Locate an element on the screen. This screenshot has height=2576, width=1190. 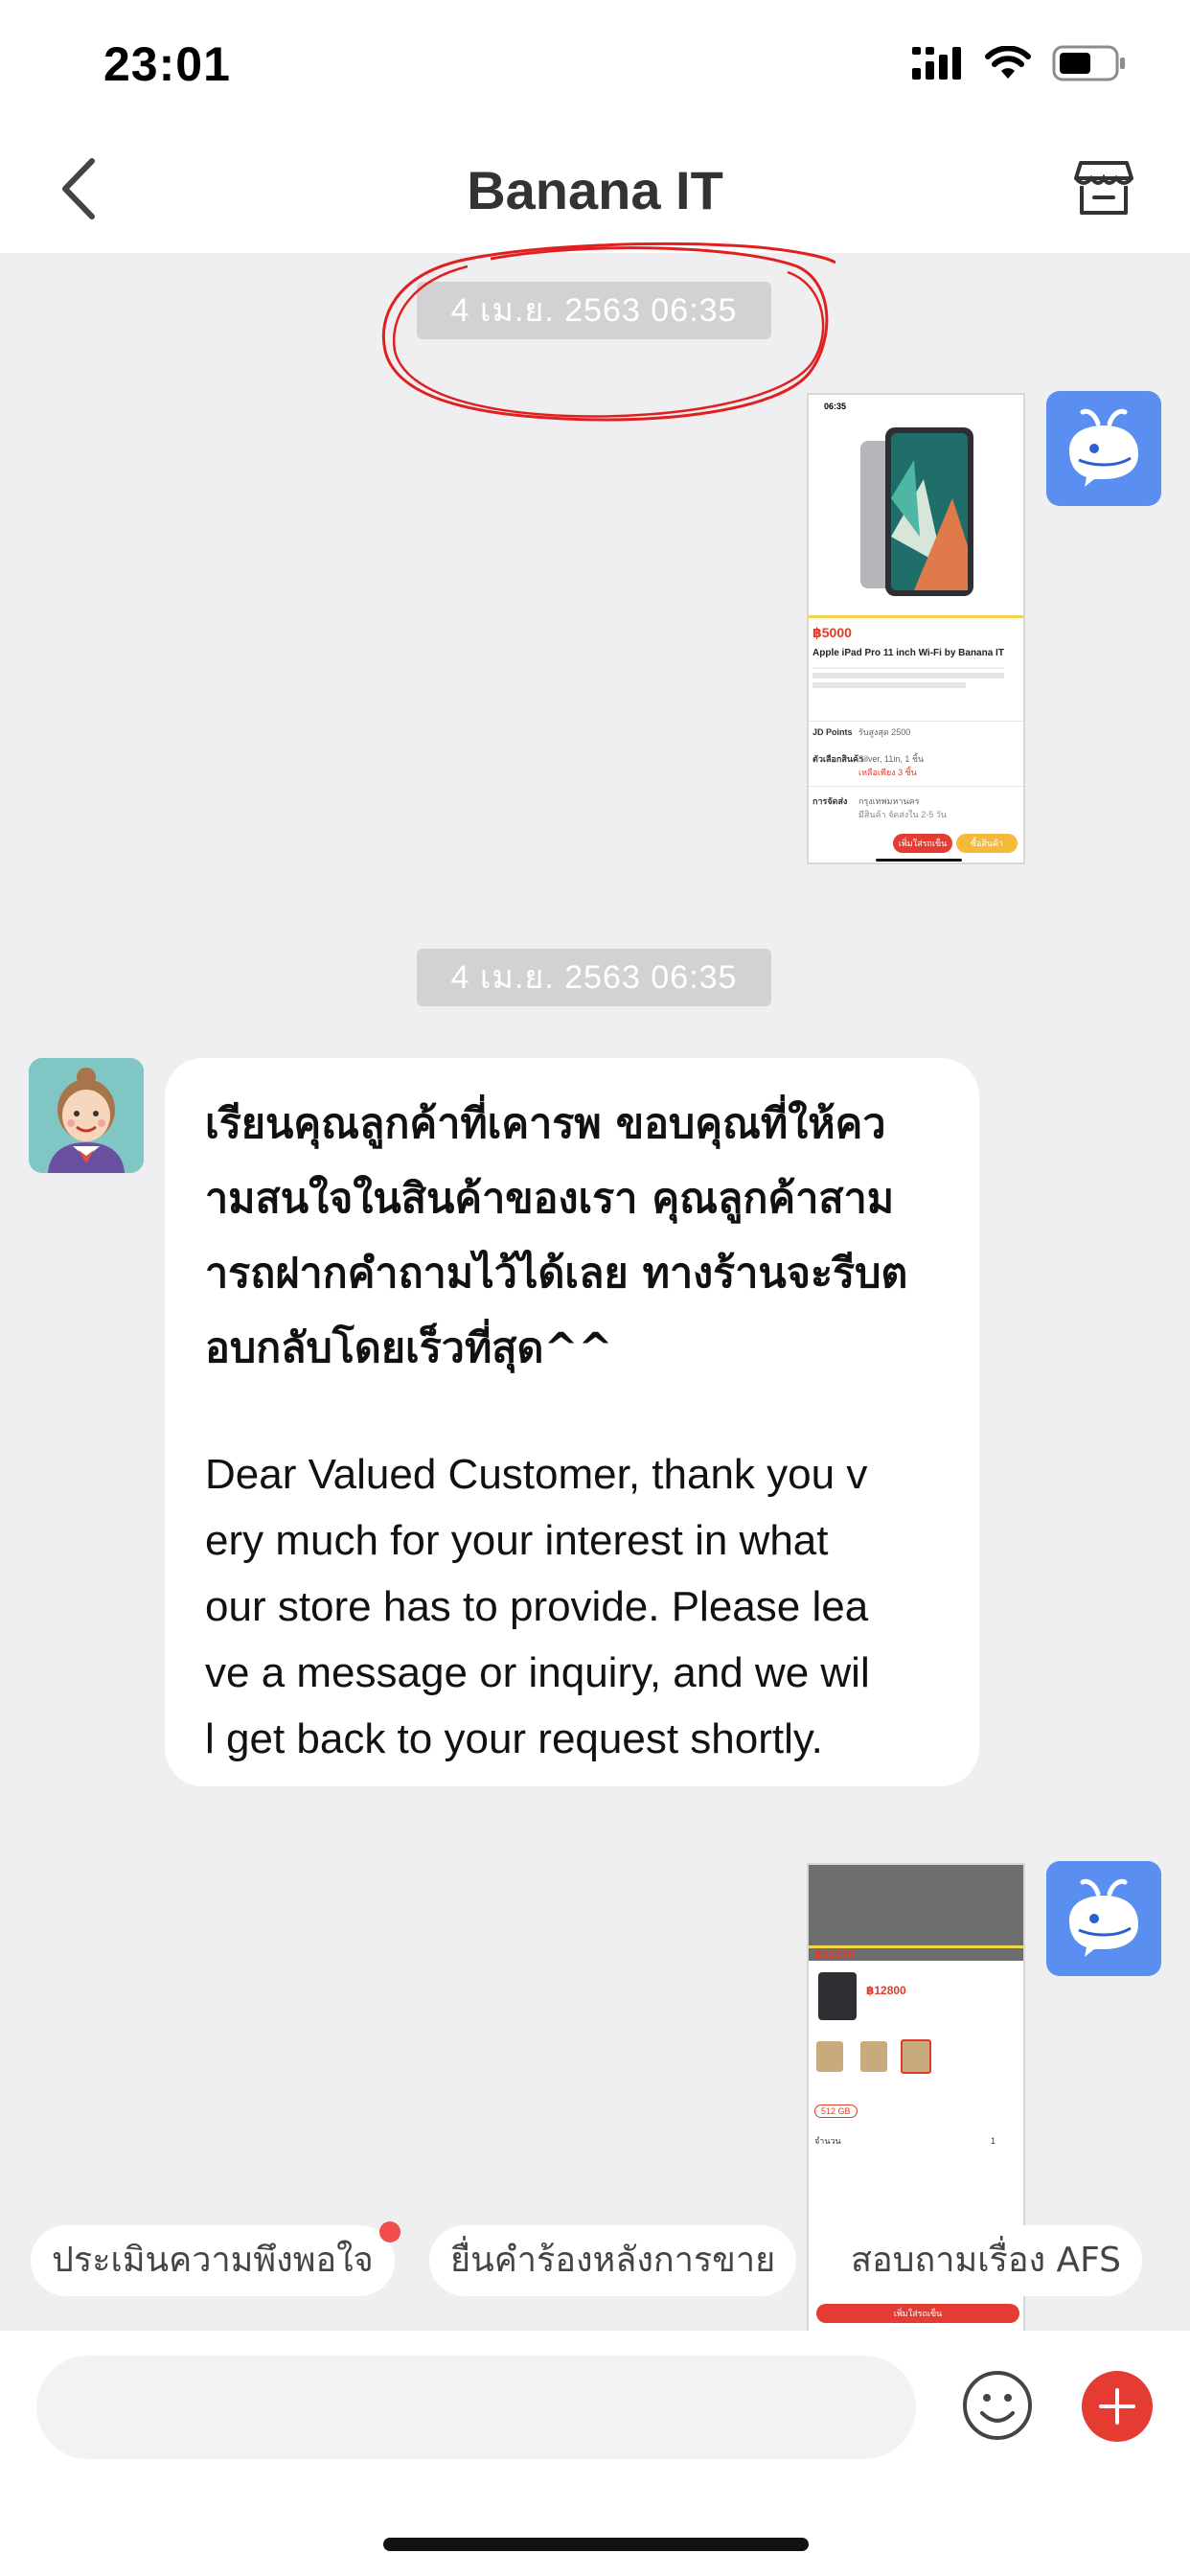
quick-reply-label: สอบถามเรื่อง AFS is located at coordinates (986, 2260).